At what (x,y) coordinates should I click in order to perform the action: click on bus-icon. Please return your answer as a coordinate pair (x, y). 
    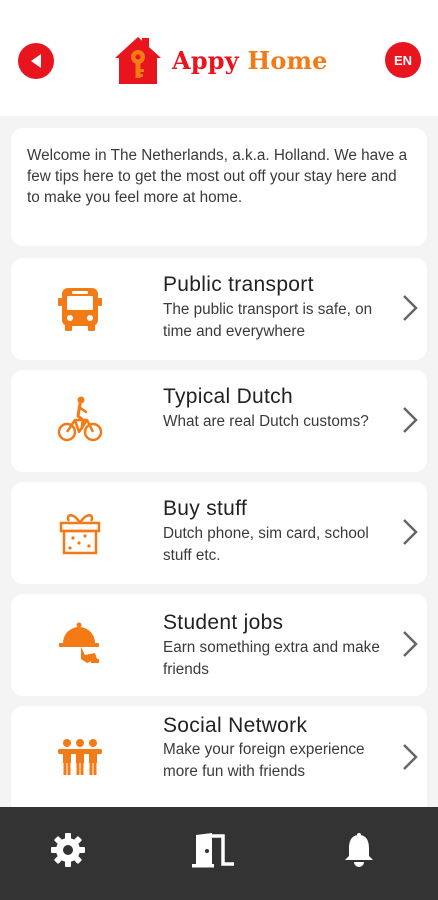
    Looking at the image, I should click on (80, 309).